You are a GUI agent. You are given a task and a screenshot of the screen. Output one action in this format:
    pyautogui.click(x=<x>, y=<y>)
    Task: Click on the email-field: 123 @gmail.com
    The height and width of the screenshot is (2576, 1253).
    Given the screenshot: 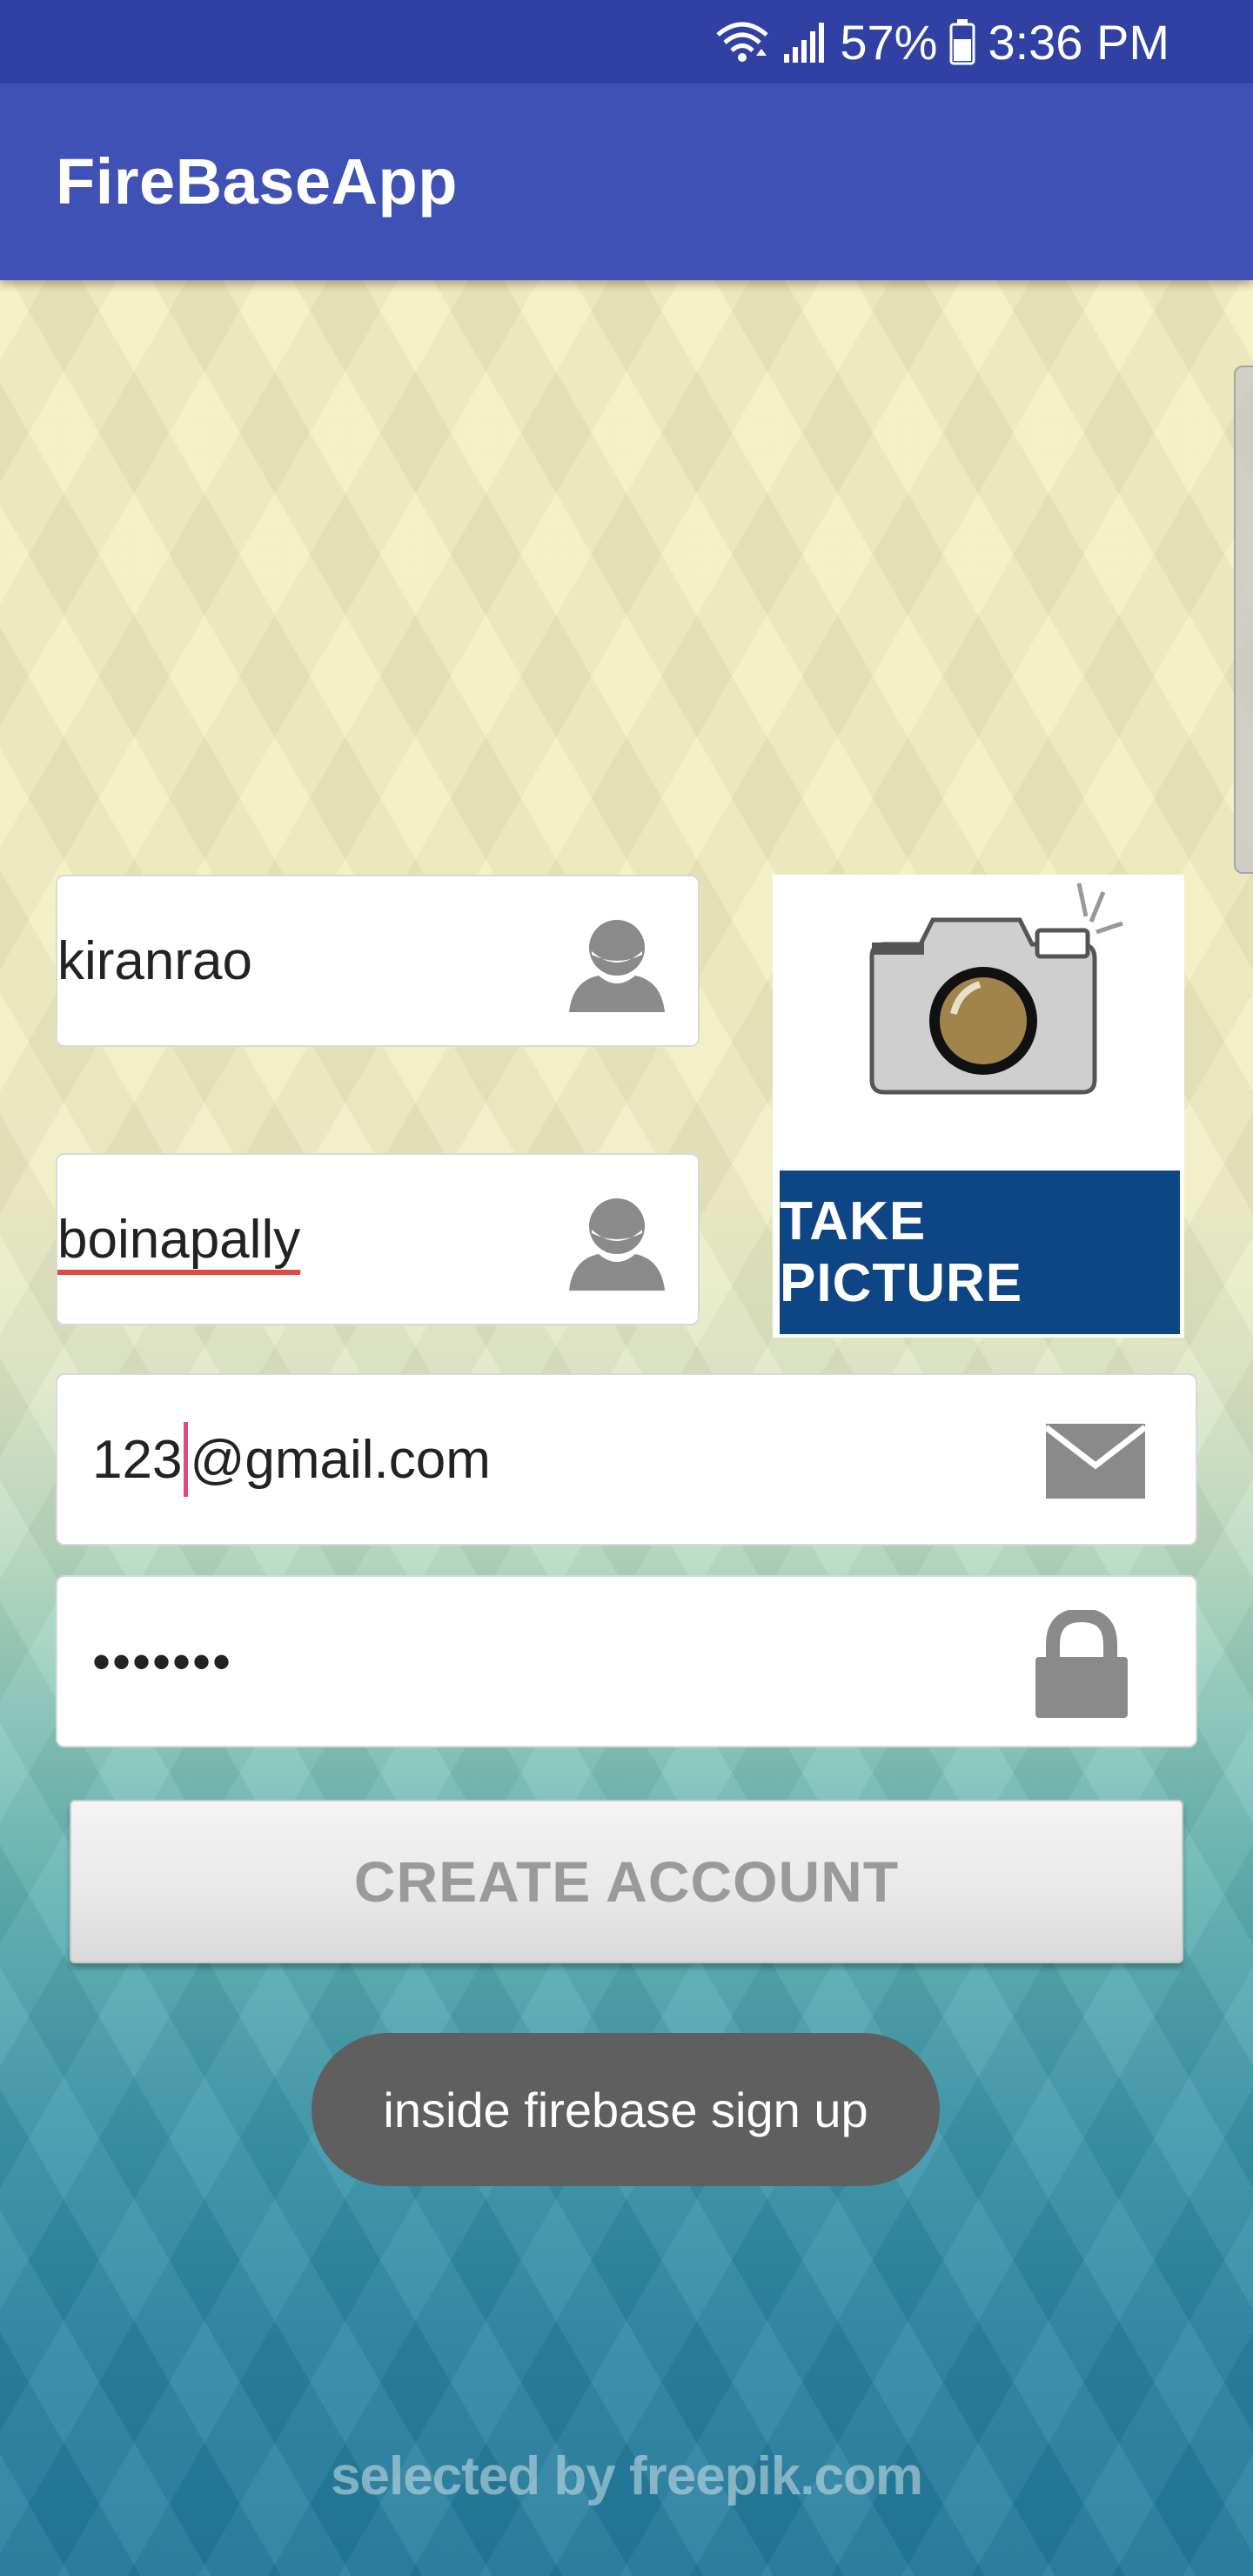 What is the action you would take?
    pyautogui.click(x=626, y=1459)
    